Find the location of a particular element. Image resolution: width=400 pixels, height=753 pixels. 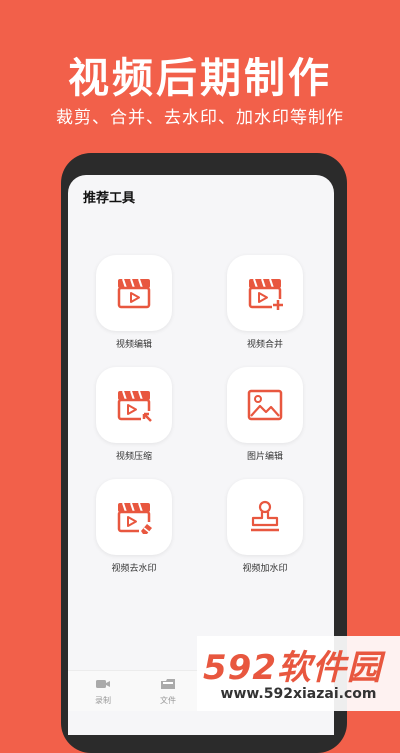

tool-video-merge: 视频合并 is located at coordinates (265, 302).